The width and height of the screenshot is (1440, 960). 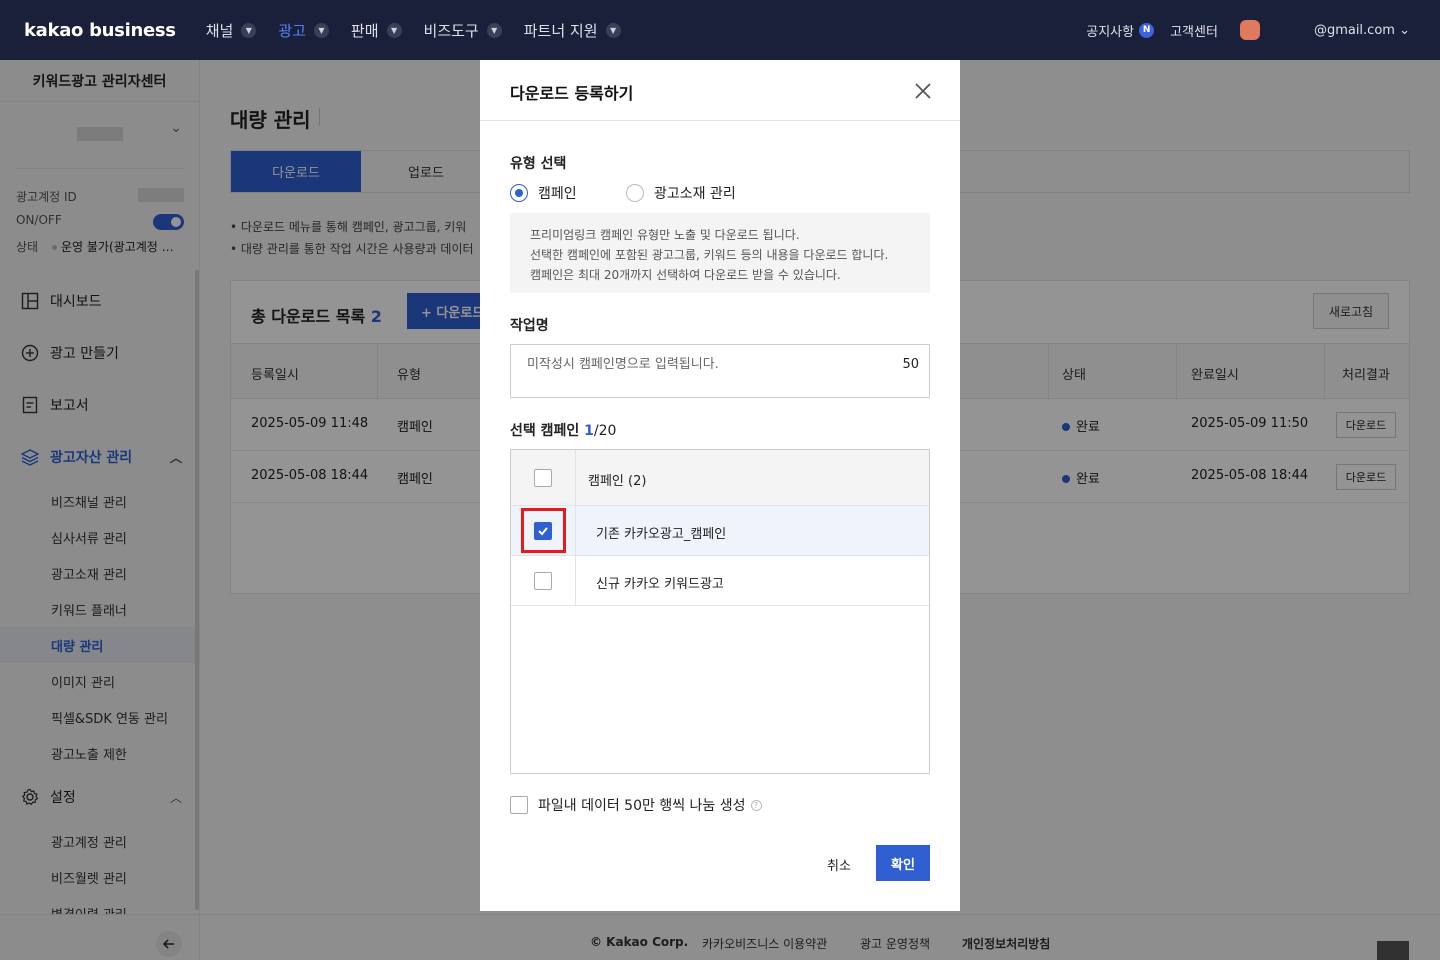 What do you see at coordinates (563, 431) in the screenshot?
I see `selected-campaigns-label: 선택 캠페인 1/20` at bounding box center [563, 431].